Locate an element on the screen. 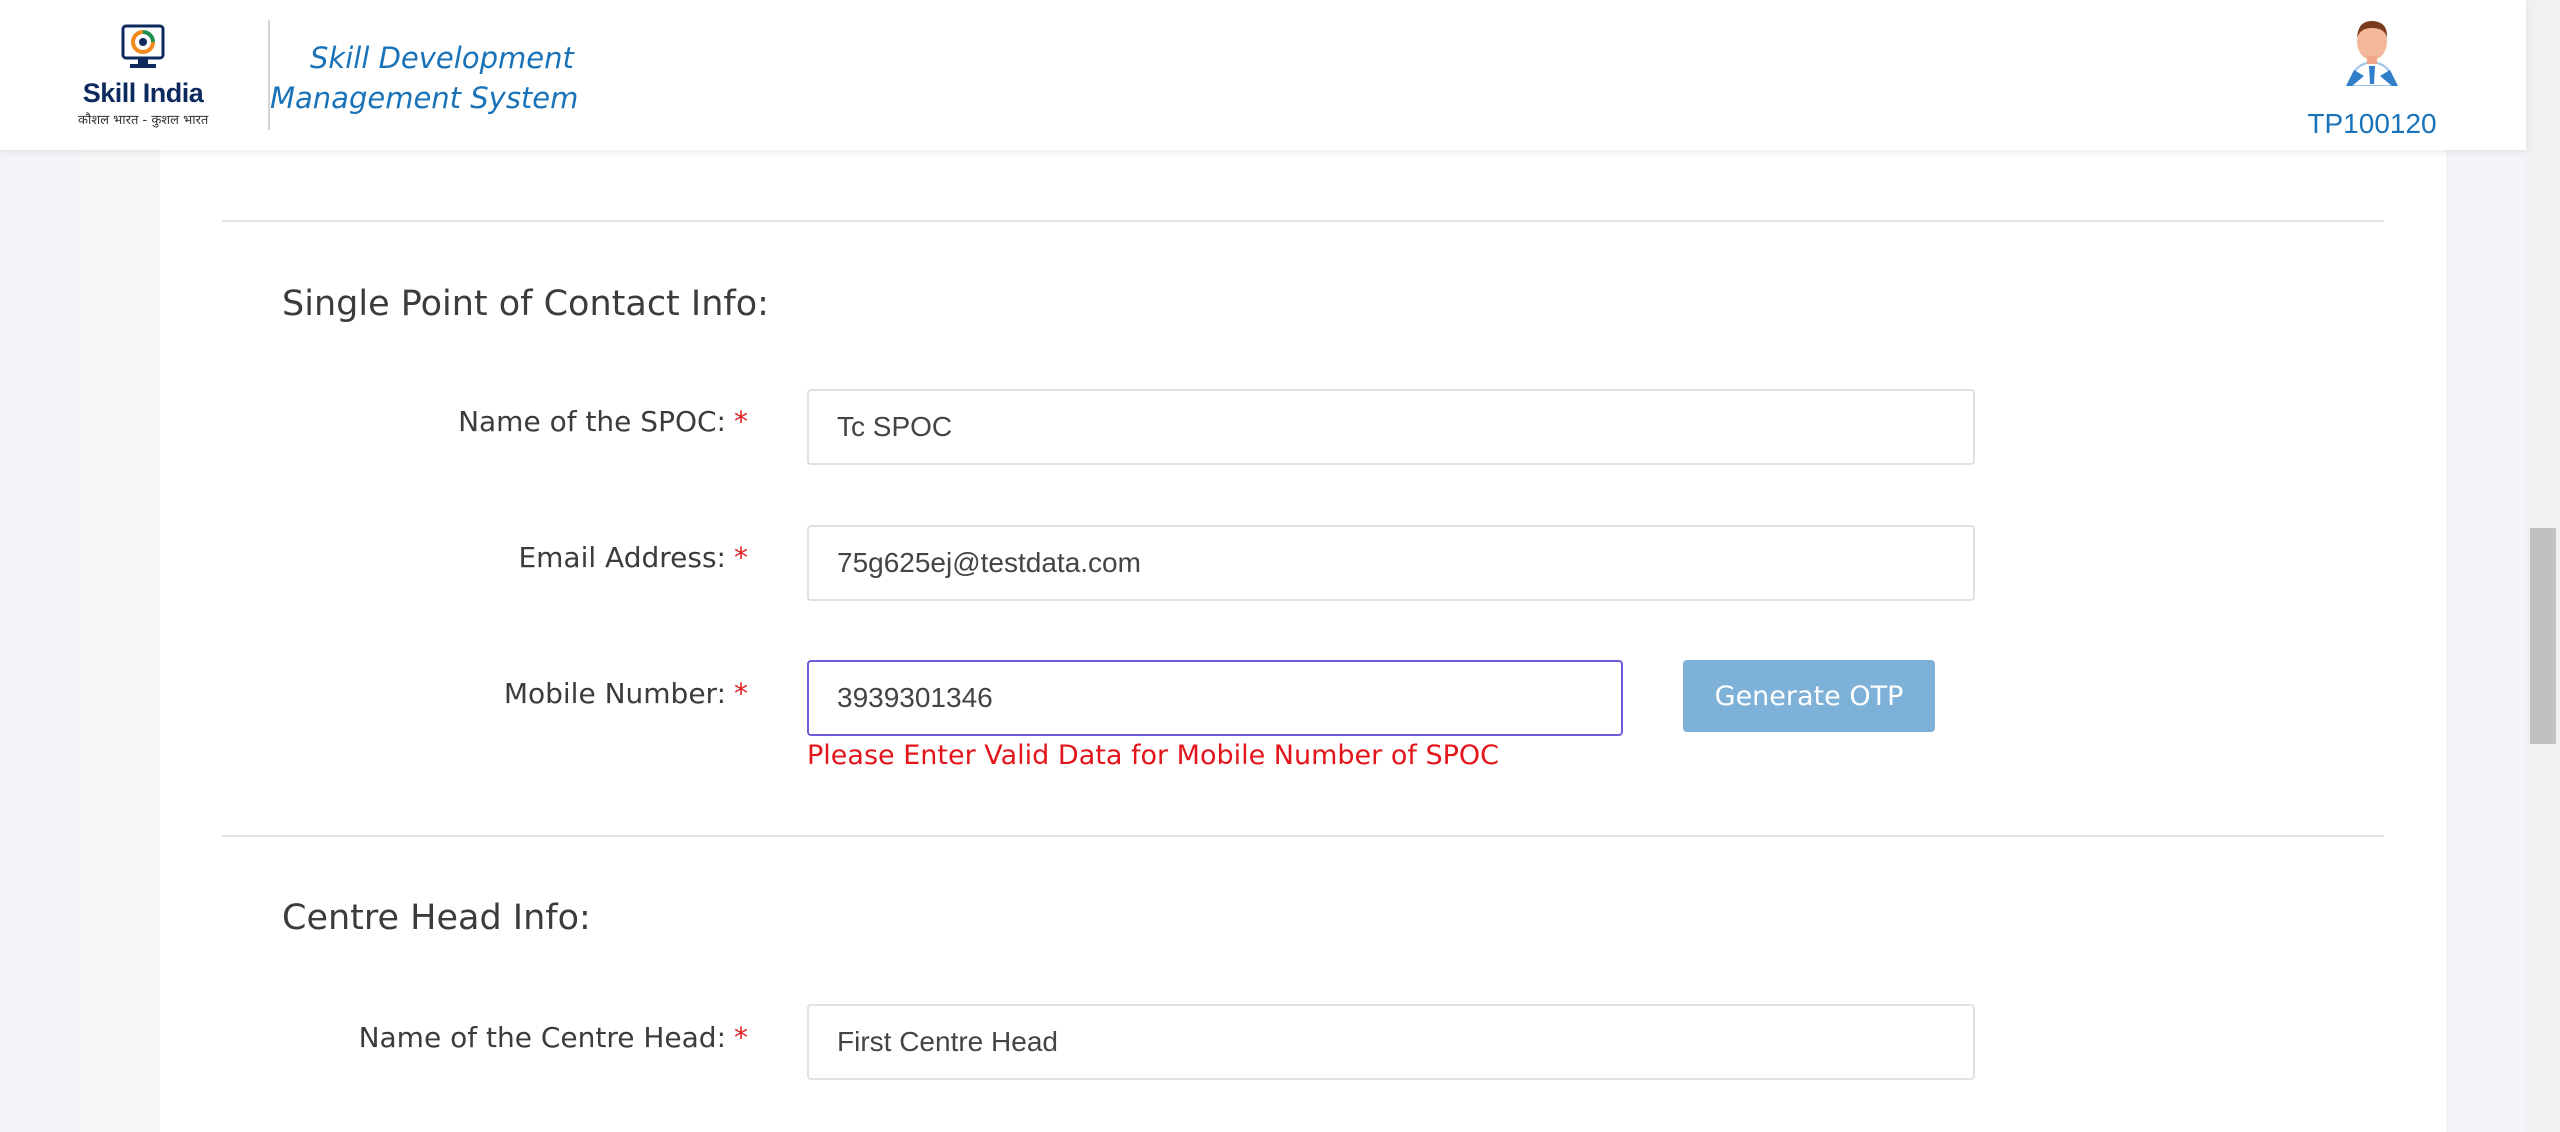 Image resolution: width=2560 pixels, height=1132 pixels. generate-otp-button: Generate OTP is located at coordinates (1809, 696).